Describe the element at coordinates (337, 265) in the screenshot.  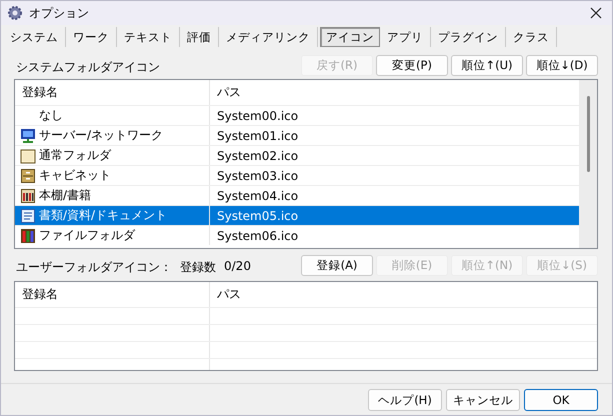
I see `action-button: 登録(A)` at that location.